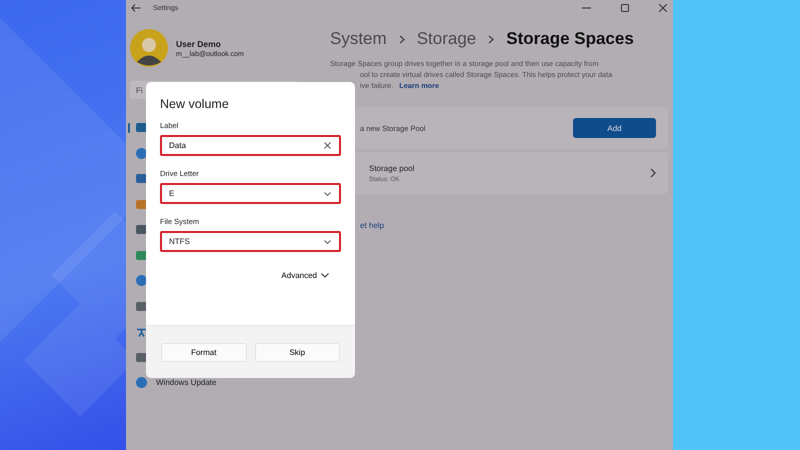 The width and height of the screenshot is (800, 450). Describe the element at coordinates (391, 168) in the screenshot. I see `pool-name: Storage pool` at that location.